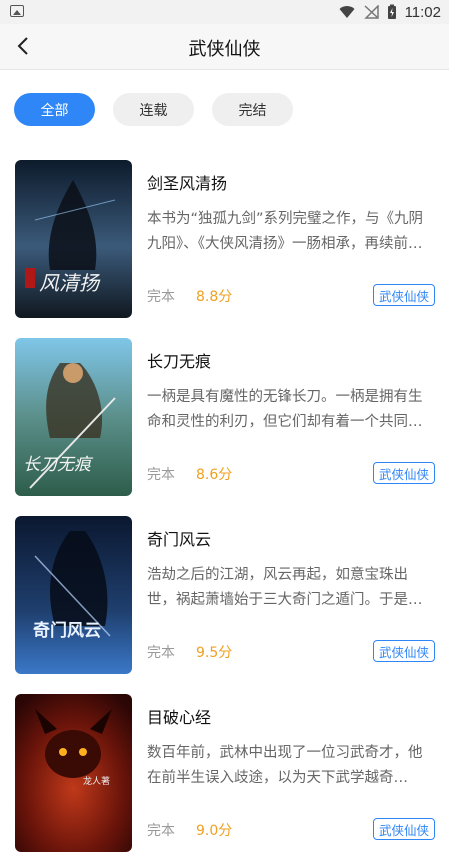  Describe the element at coordinates (73, 595) in the screenshot. I see `book-cover: 奇门风云` at that location.